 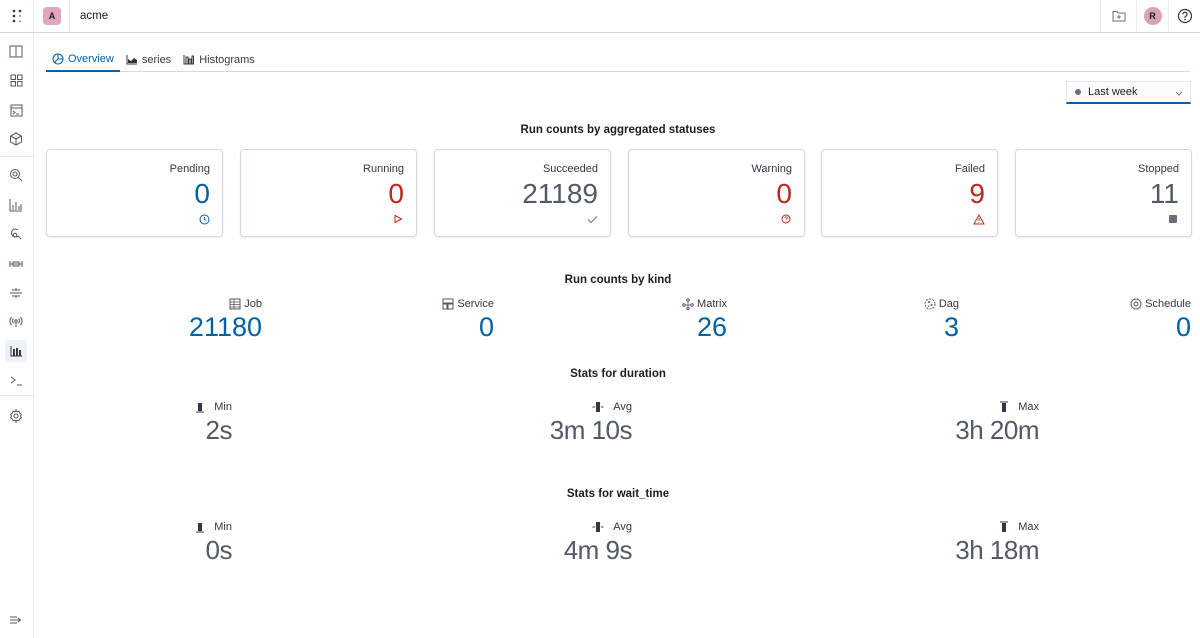 What do you see at coordinates (189, 169) in the screenshot?
I see `status-card-label: Pending` at bounding box center [189, 169].